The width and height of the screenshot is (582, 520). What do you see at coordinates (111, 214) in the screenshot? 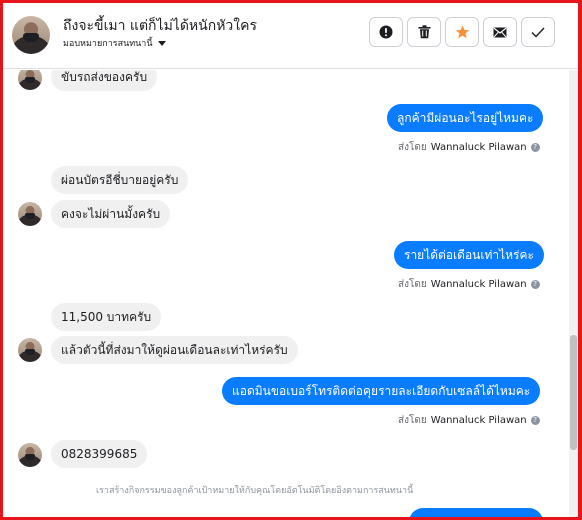
I see `message-bubble-incoming: คงจะไม่ผ่านมั้งครับ` at bounding box center [111, 214].